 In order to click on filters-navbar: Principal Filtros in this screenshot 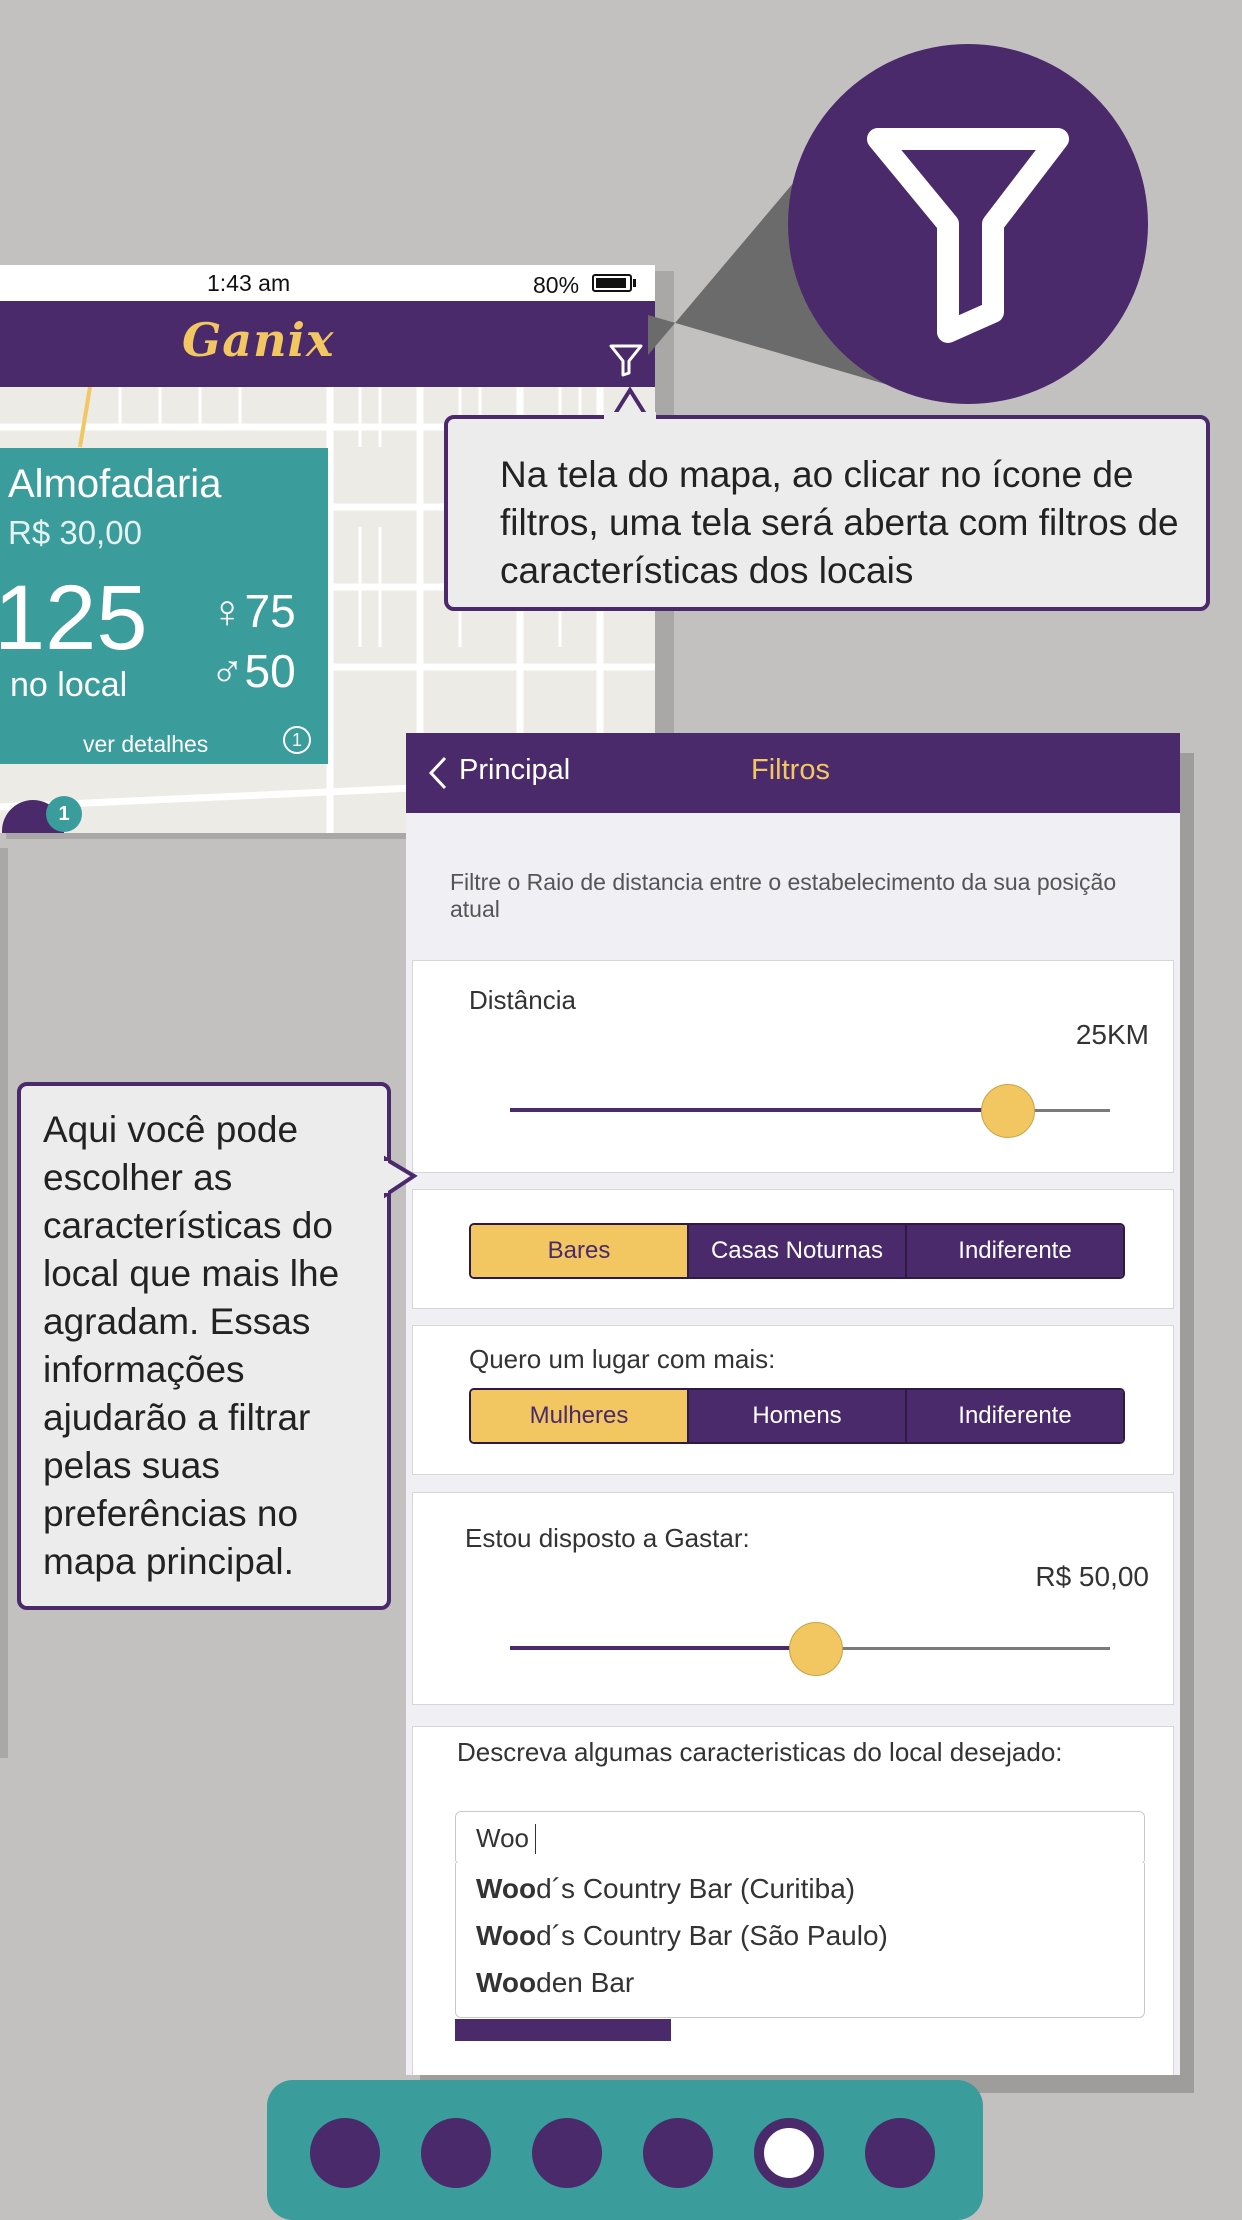, I will do `click(793, 773)`.